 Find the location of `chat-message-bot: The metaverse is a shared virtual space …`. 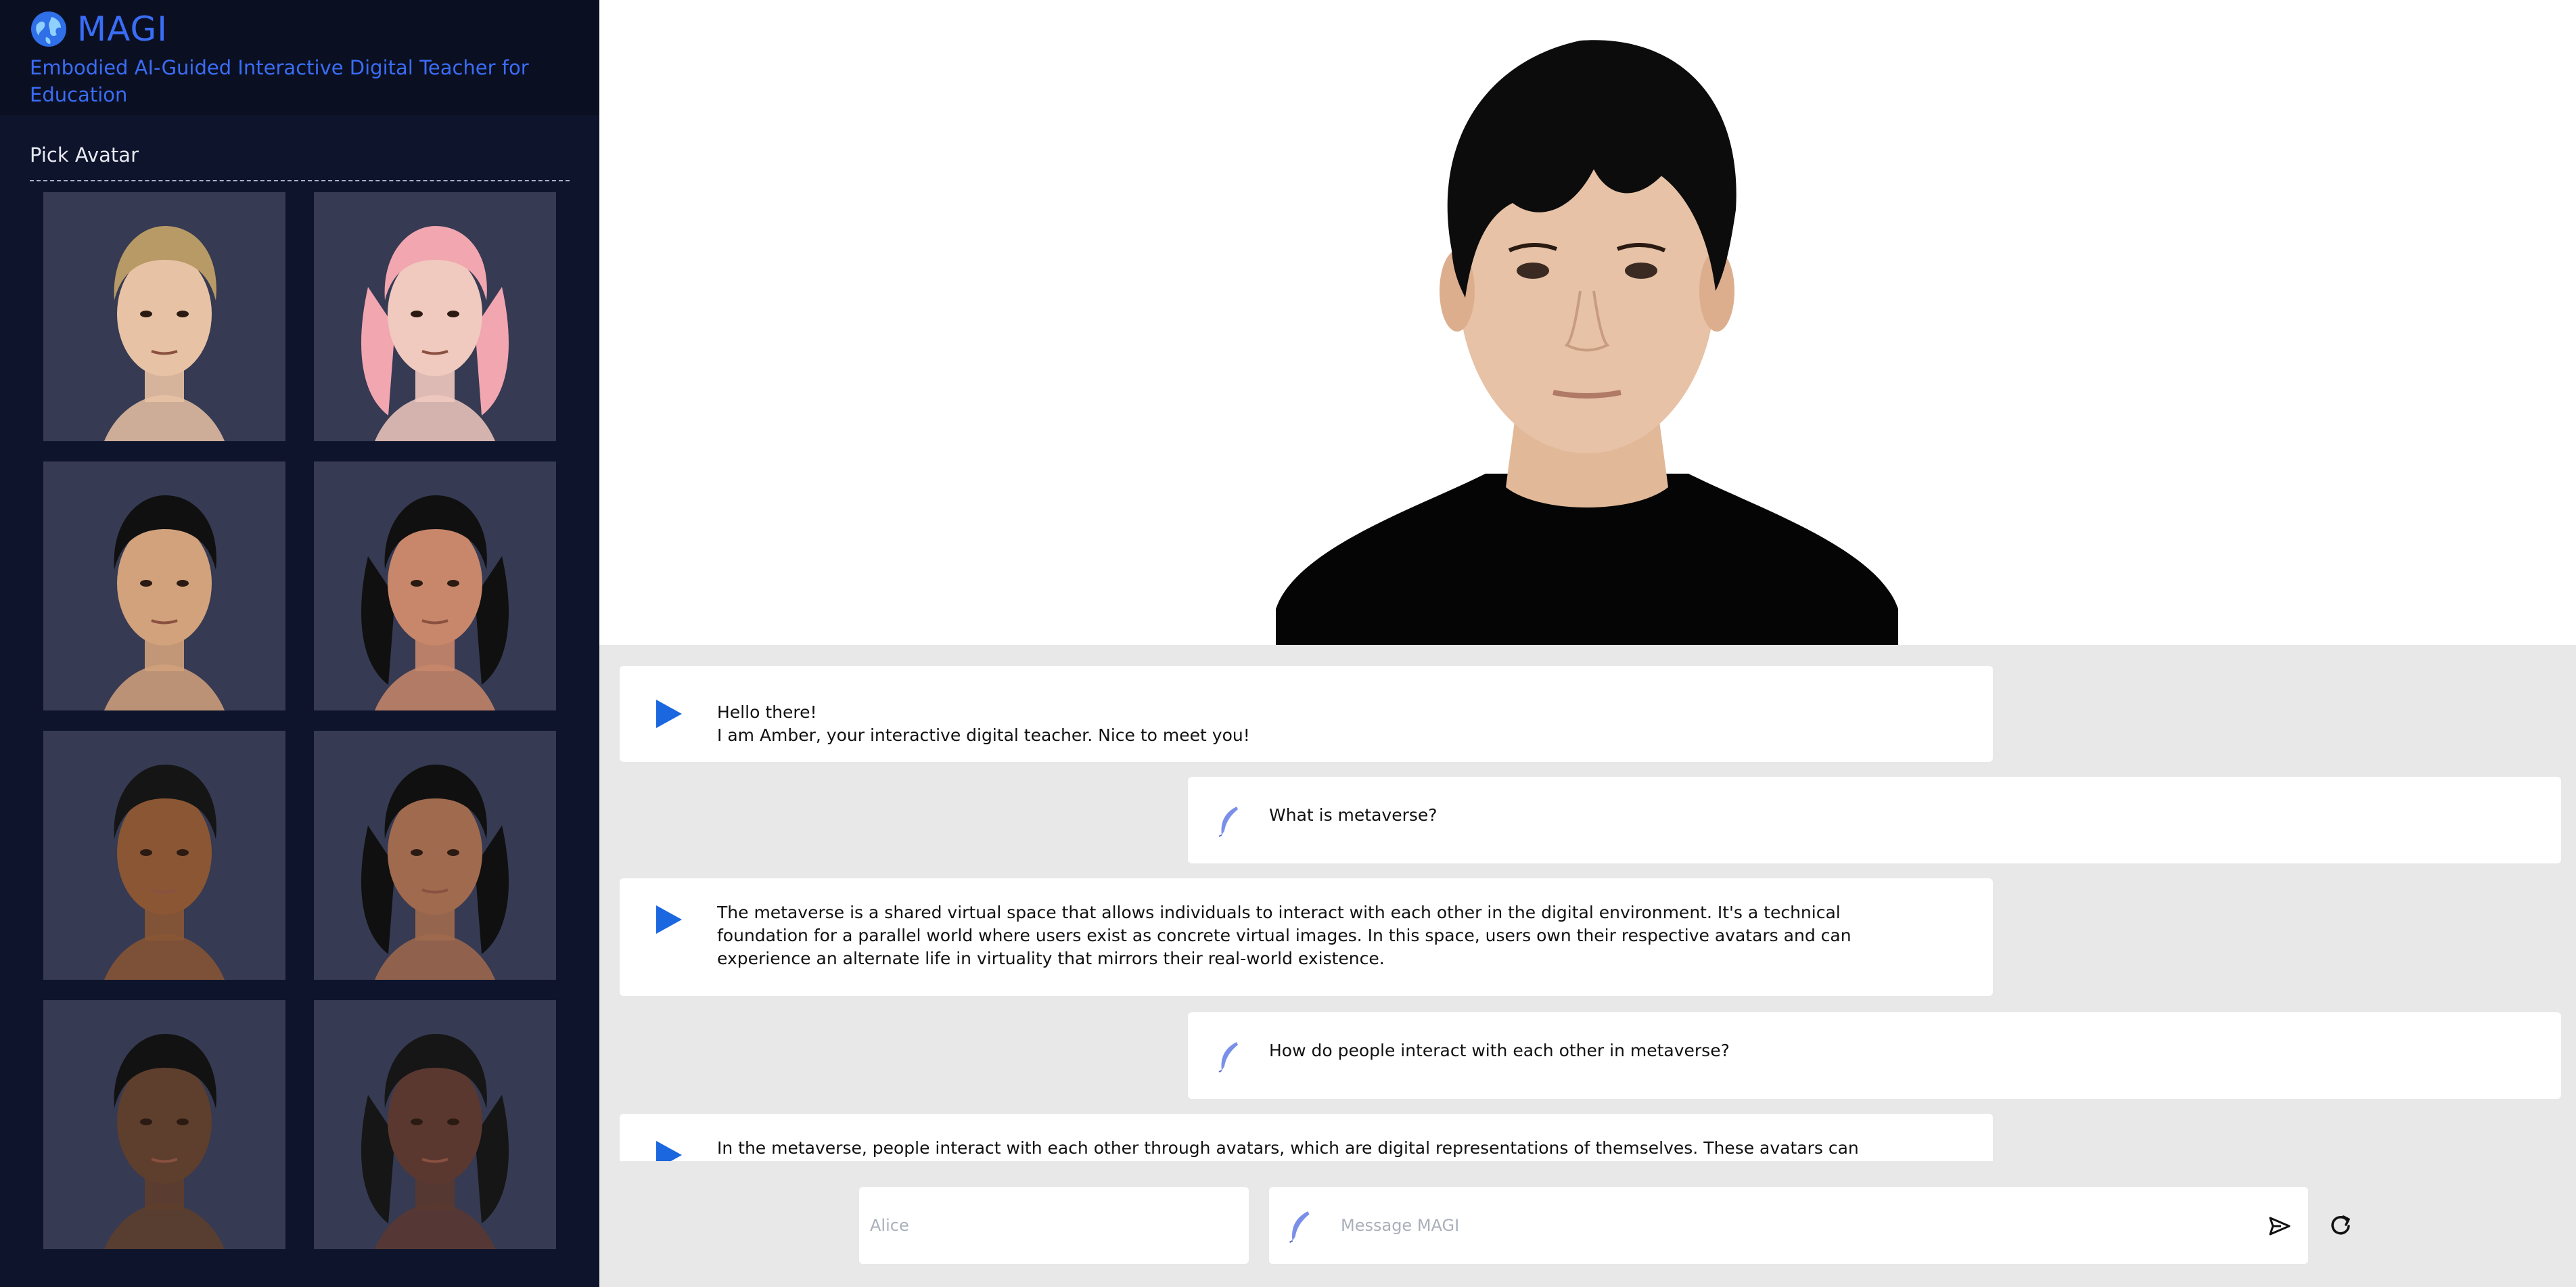

chat-message-bot: The metaverse is a shared virtual space … is located at coordinates (1306, 937).